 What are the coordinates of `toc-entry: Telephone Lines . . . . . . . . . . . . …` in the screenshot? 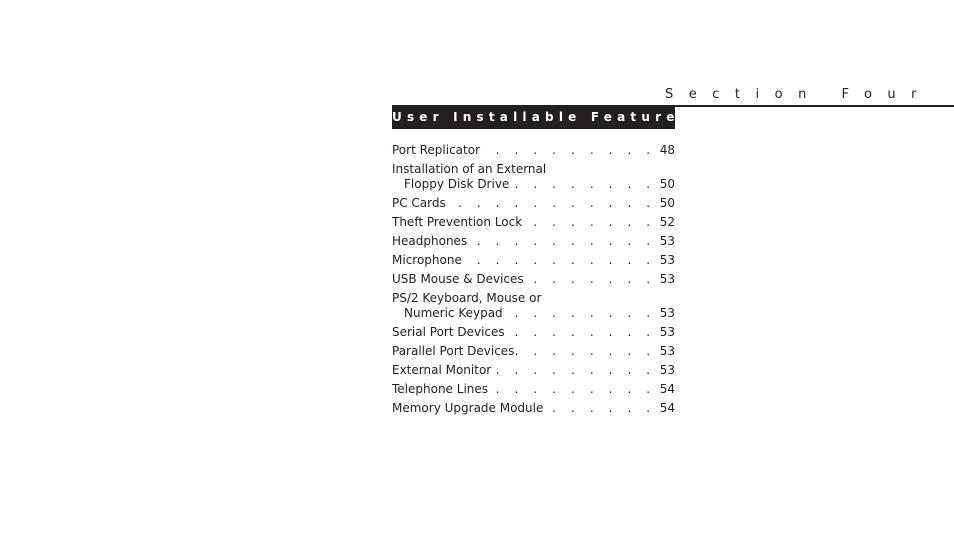 It's located at (533, 389).